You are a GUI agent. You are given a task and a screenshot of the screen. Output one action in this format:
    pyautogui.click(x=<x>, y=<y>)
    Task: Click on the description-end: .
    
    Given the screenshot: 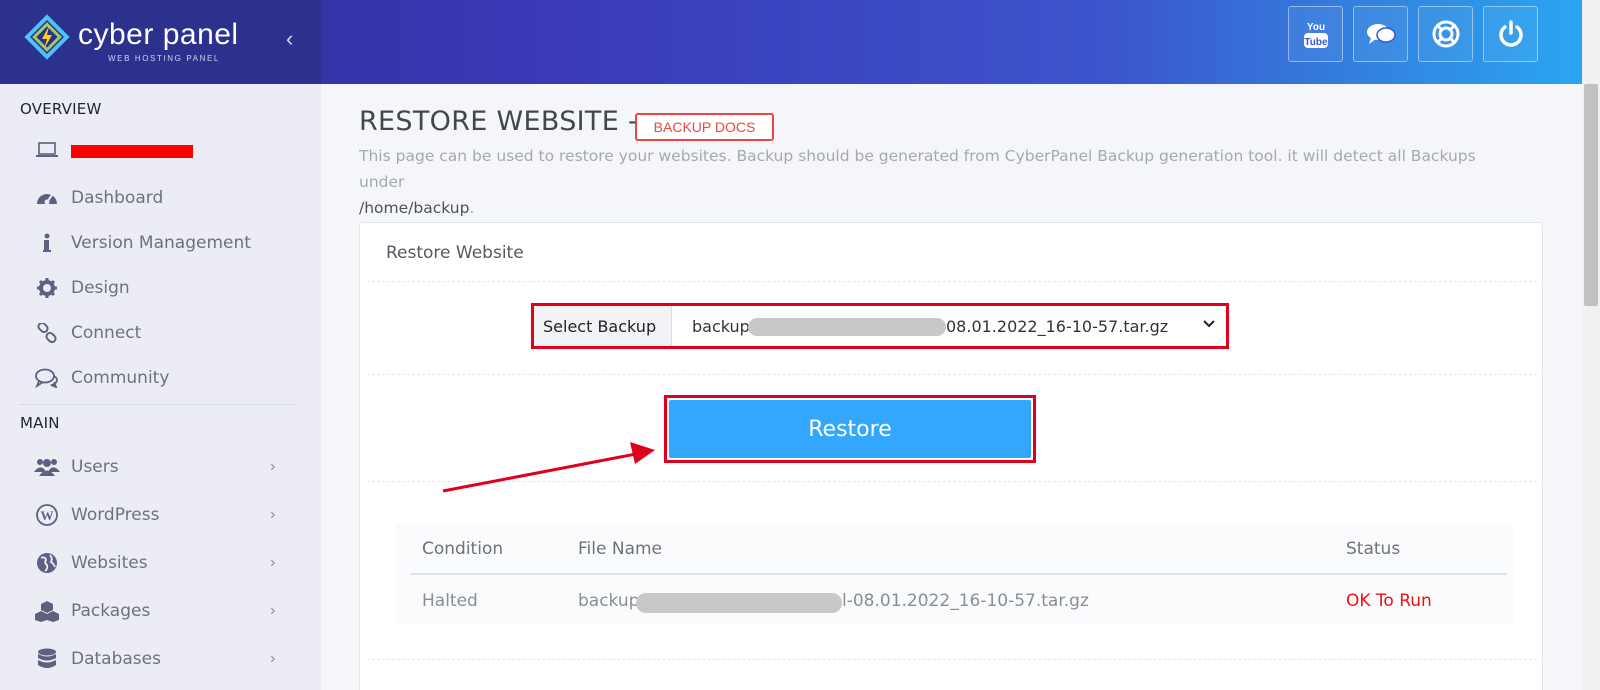 What is the action you would take?
    pyautogui.click(x=472, y=208)
    